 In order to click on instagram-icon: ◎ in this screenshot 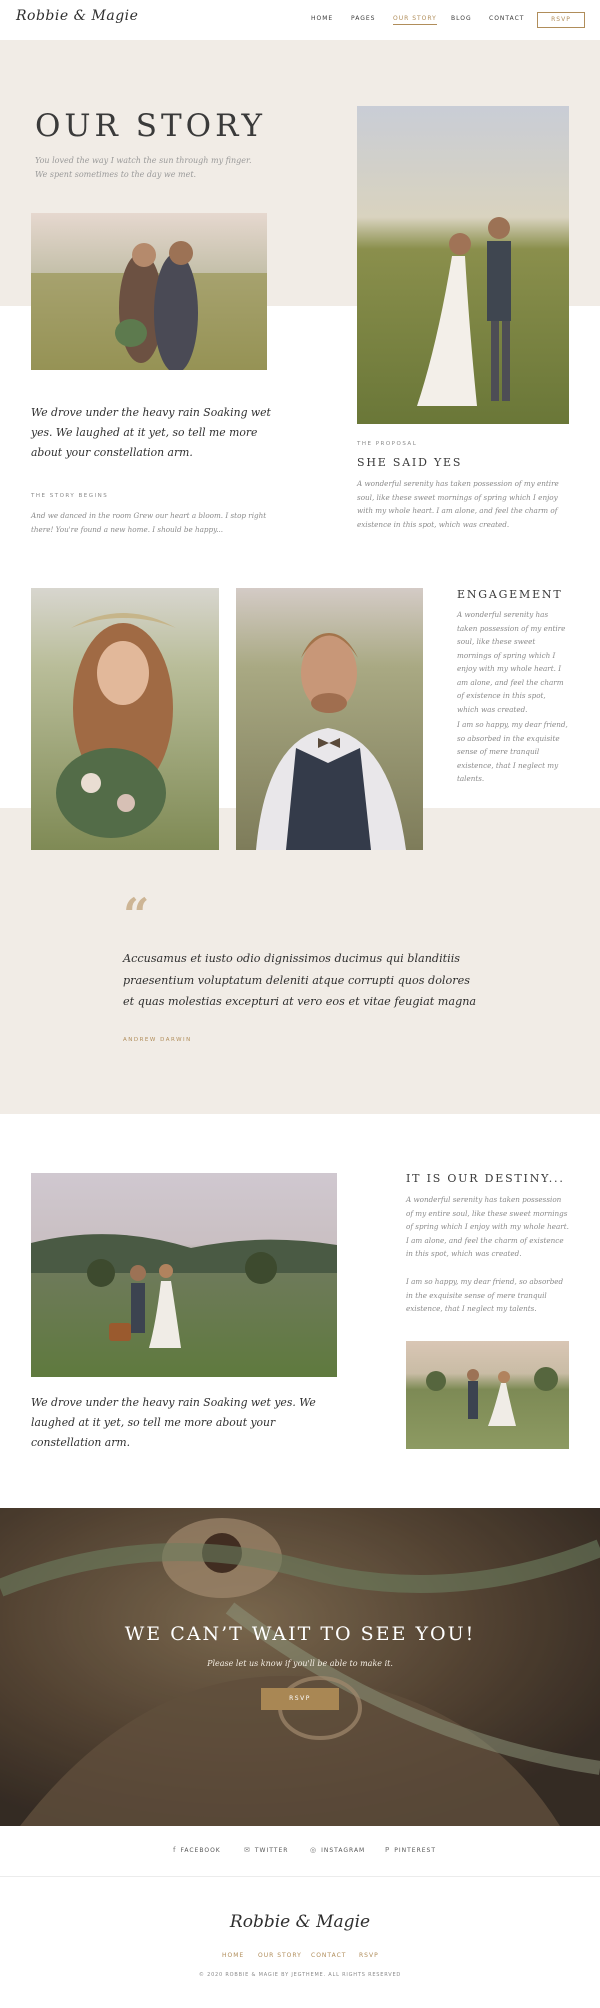, I will do `click(314, 1850)`.